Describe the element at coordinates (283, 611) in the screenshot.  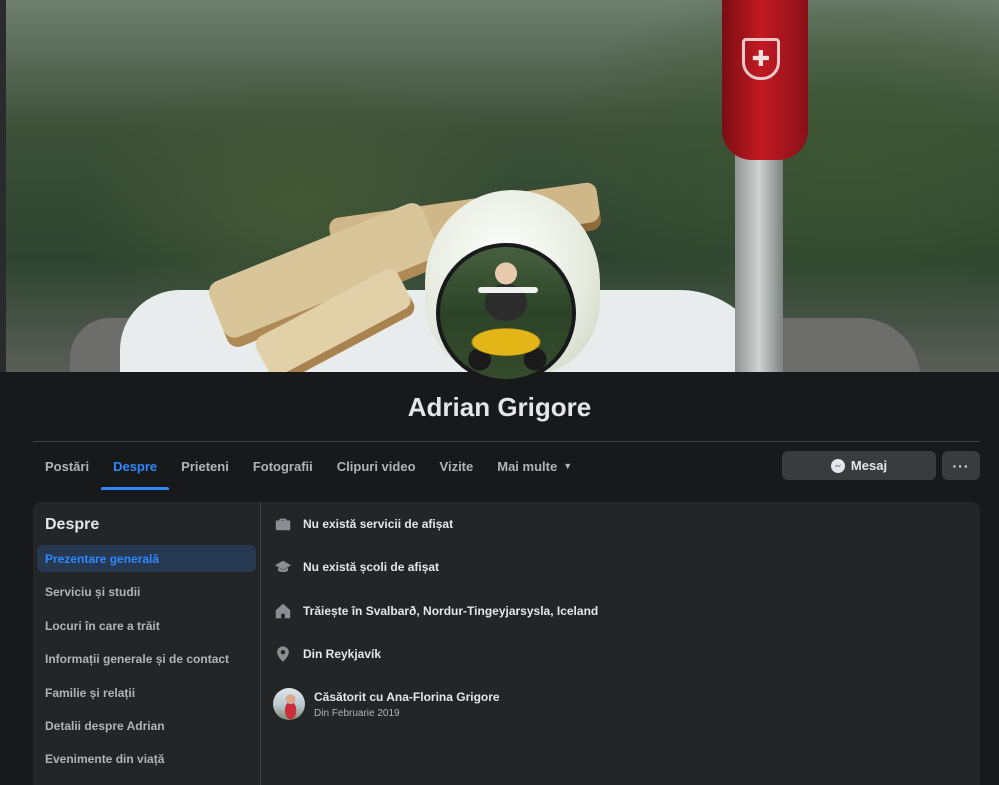
I see `home-icon` at that location.